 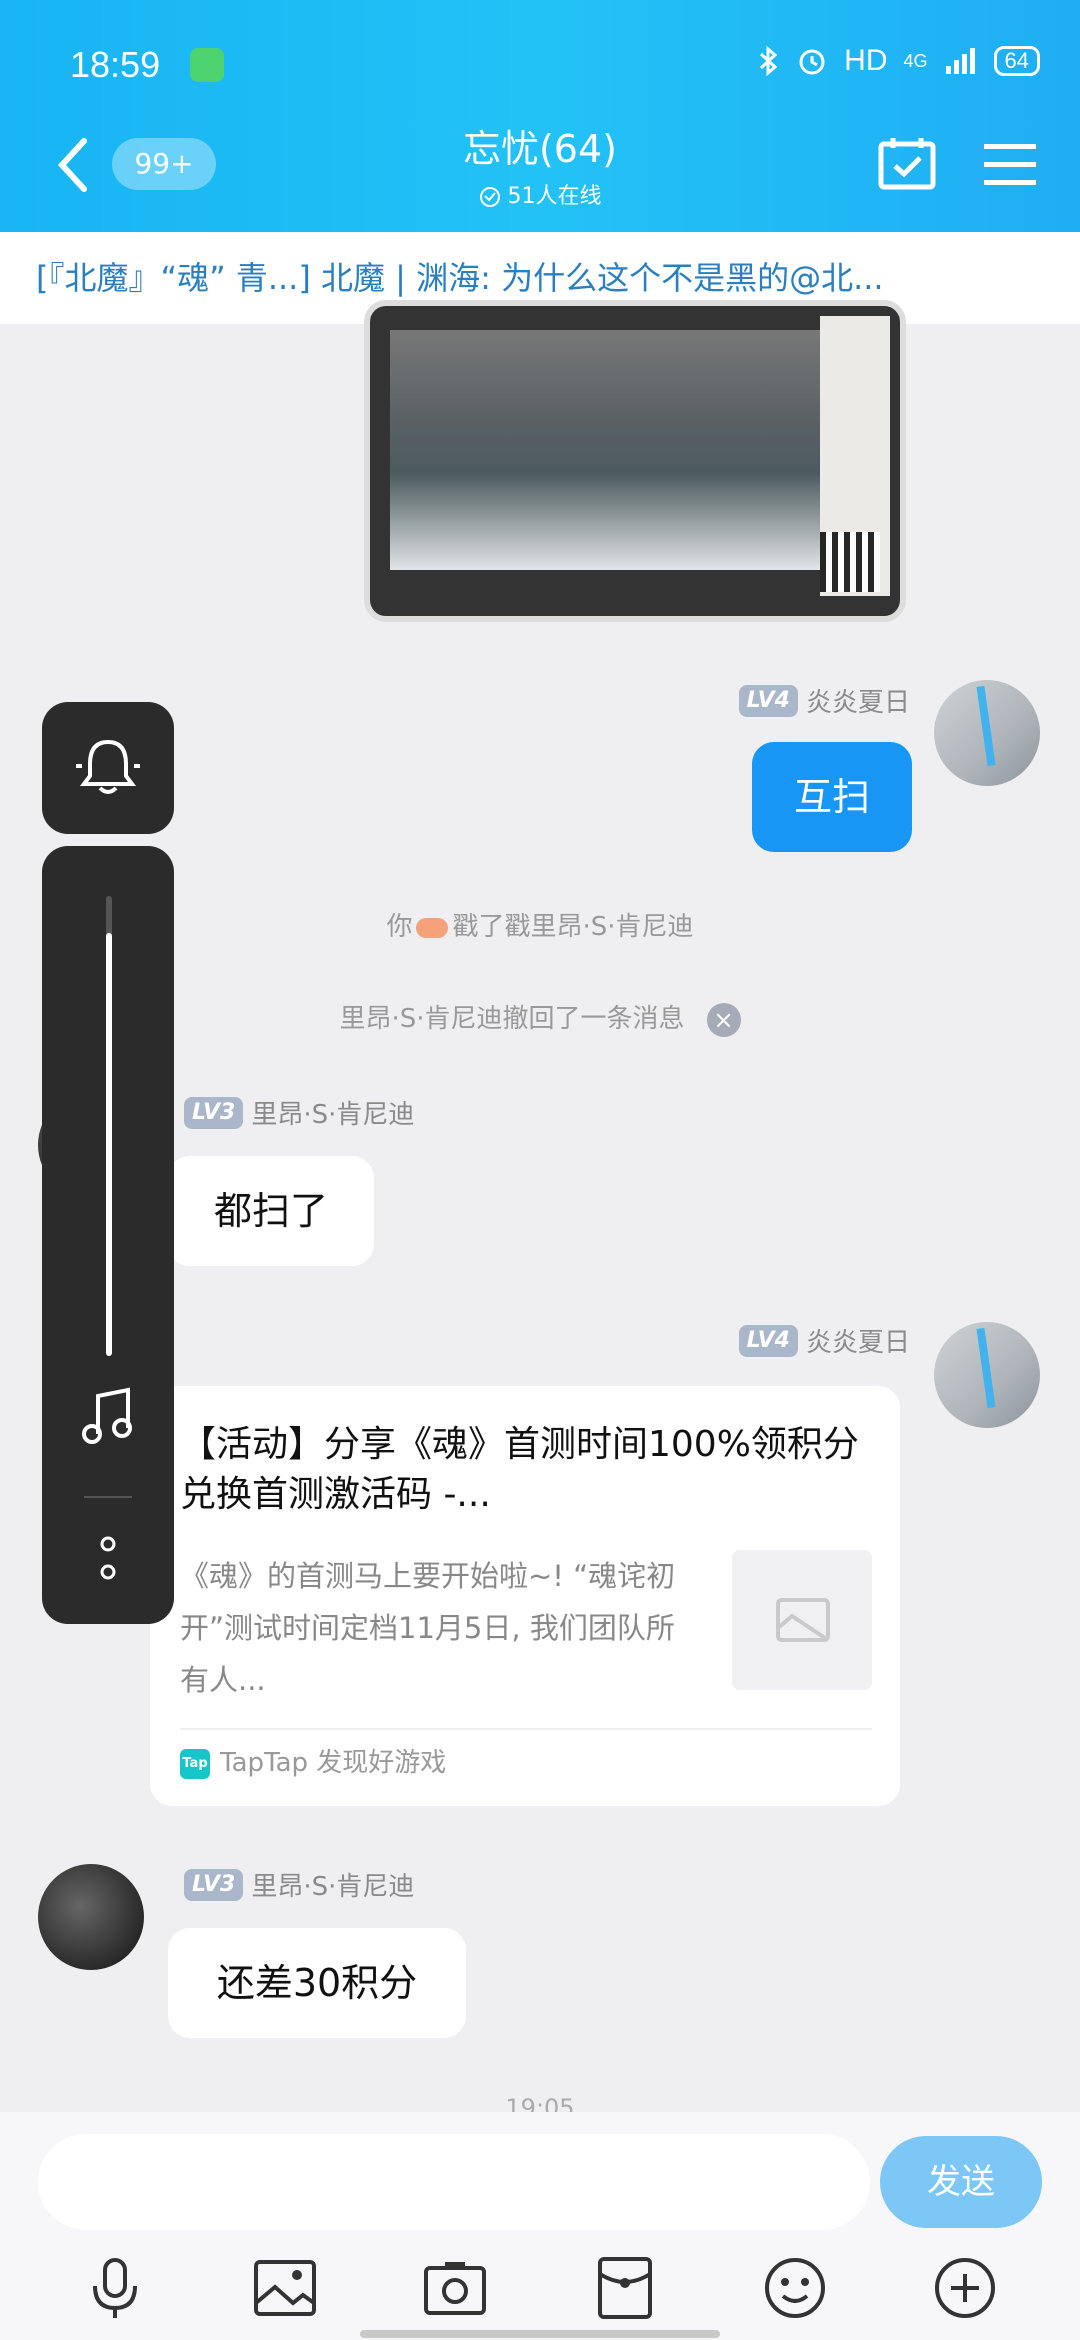 What do you see at coordinates (540, 116) in the screenshot?
I see `chat-header: 18:59 HD 4G 64 99+ 忘忧(64) 51人在线` at bounding box center [540, 116].